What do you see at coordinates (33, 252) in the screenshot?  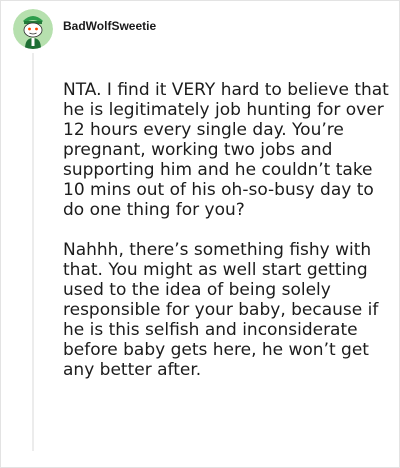 I see `thread-collapse-line` at bounding box center [33, 252].